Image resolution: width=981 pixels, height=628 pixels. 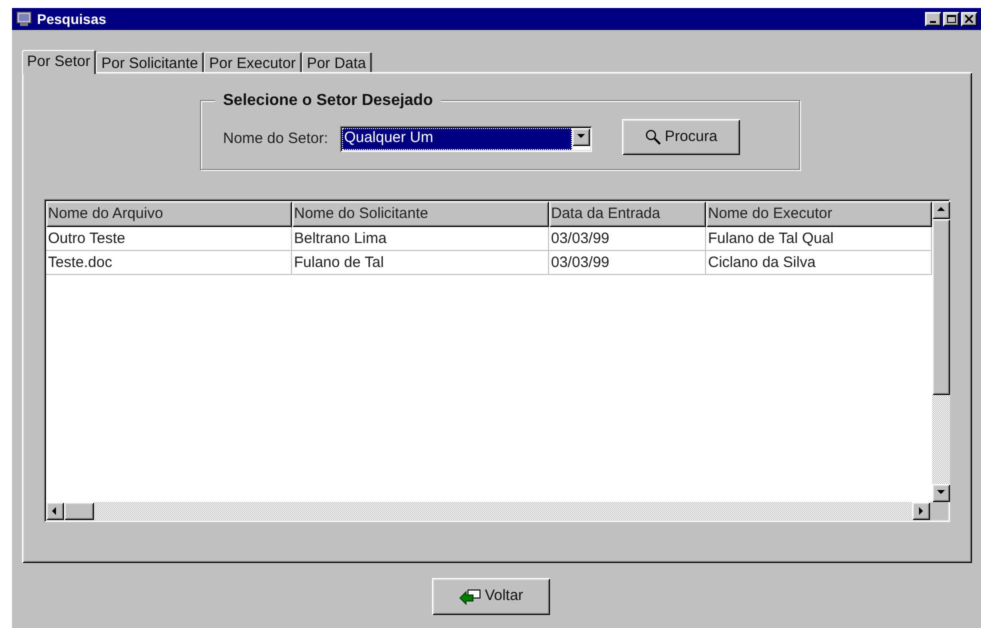 I want to click on close-icon, so click(x=969, y=19).